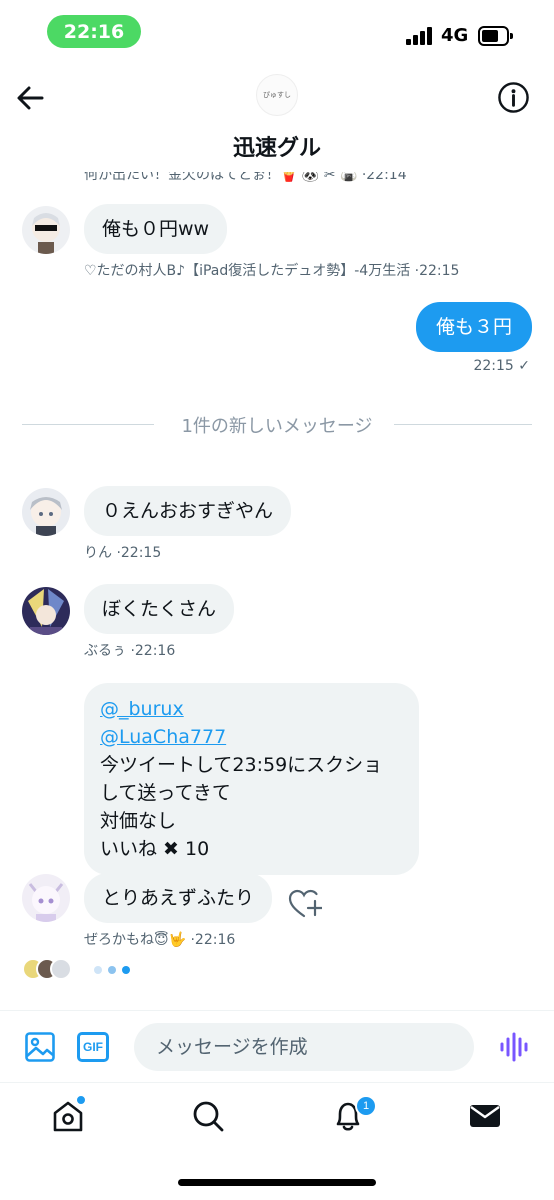 This screenshot has width=554, height=1200. Describe the element at coordinates (208, 1116) in the screenshot. I see `search-icon` at that location.